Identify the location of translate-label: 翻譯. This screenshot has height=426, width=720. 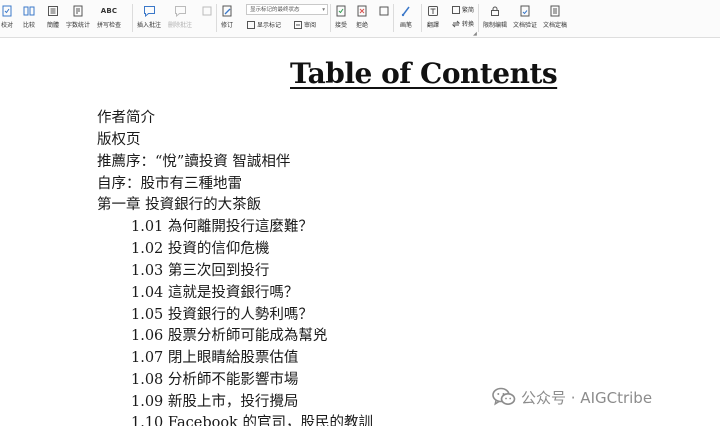
(432, 25).